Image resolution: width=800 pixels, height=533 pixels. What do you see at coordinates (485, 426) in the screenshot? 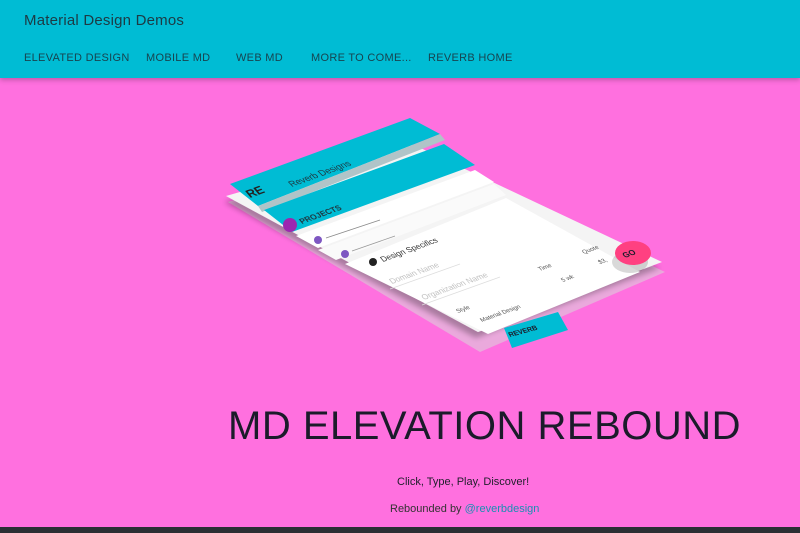
I see `page-headline: MD ELEVATION REBOUND` at bounding box center [485, 426].